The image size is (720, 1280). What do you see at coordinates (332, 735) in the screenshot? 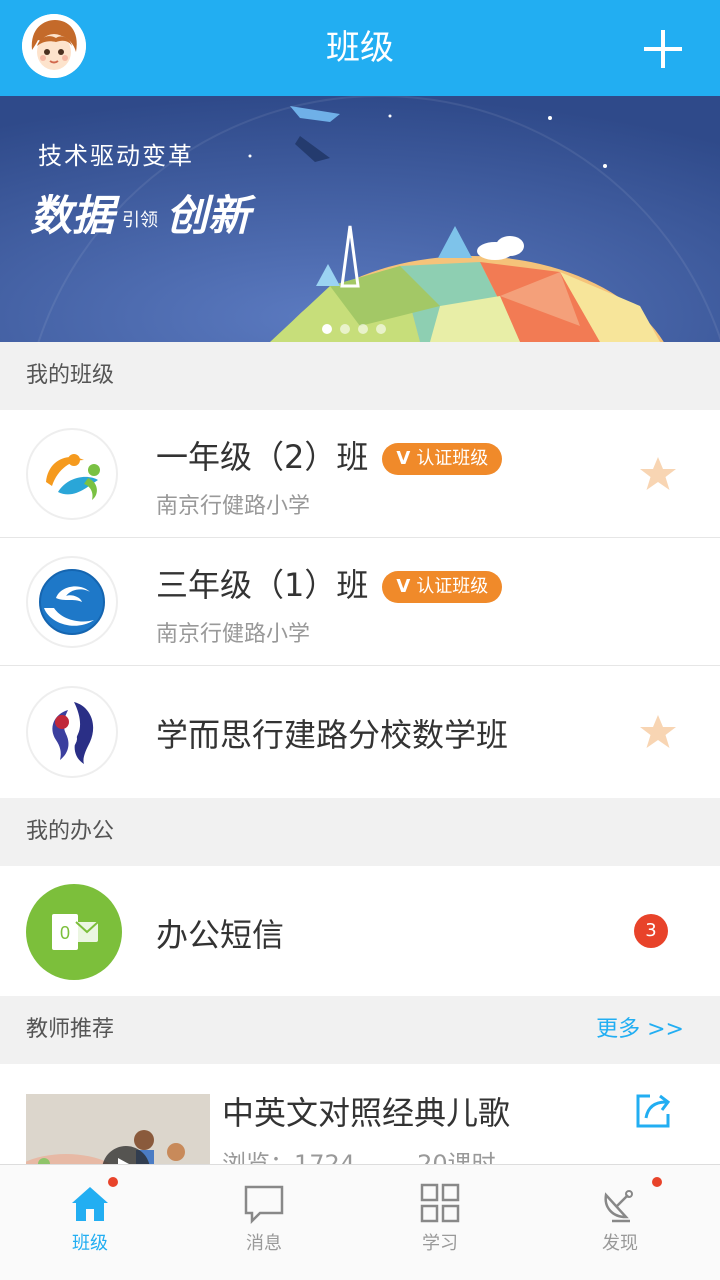
I see `class-name: 学而思行建路分校数学班` at bounding box center [332, 735].